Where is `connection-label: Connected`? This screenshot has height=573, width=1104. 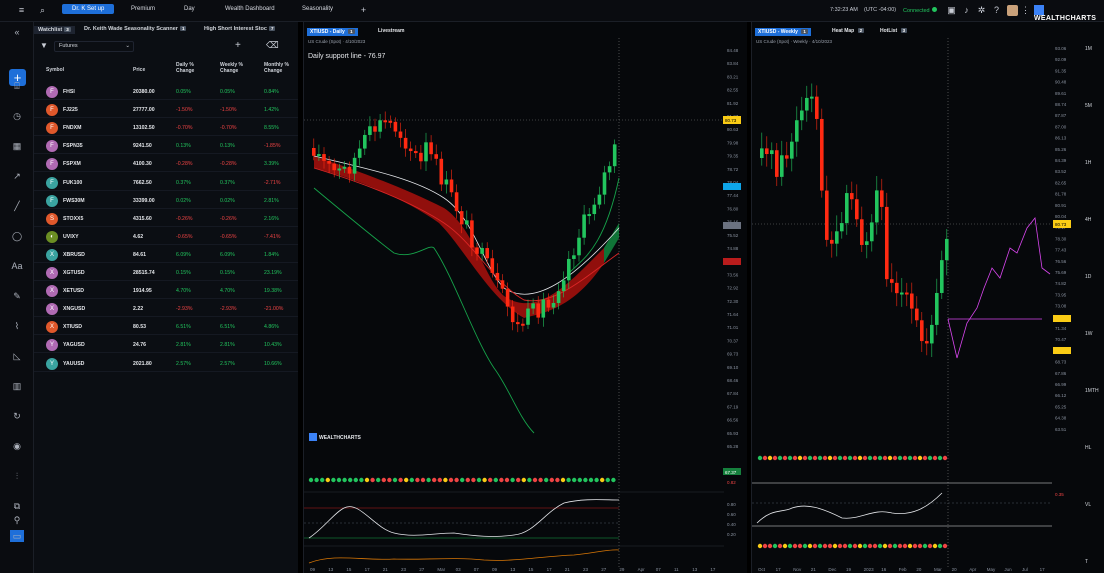
connection-label: Connected is located at coordinates (916, 11).